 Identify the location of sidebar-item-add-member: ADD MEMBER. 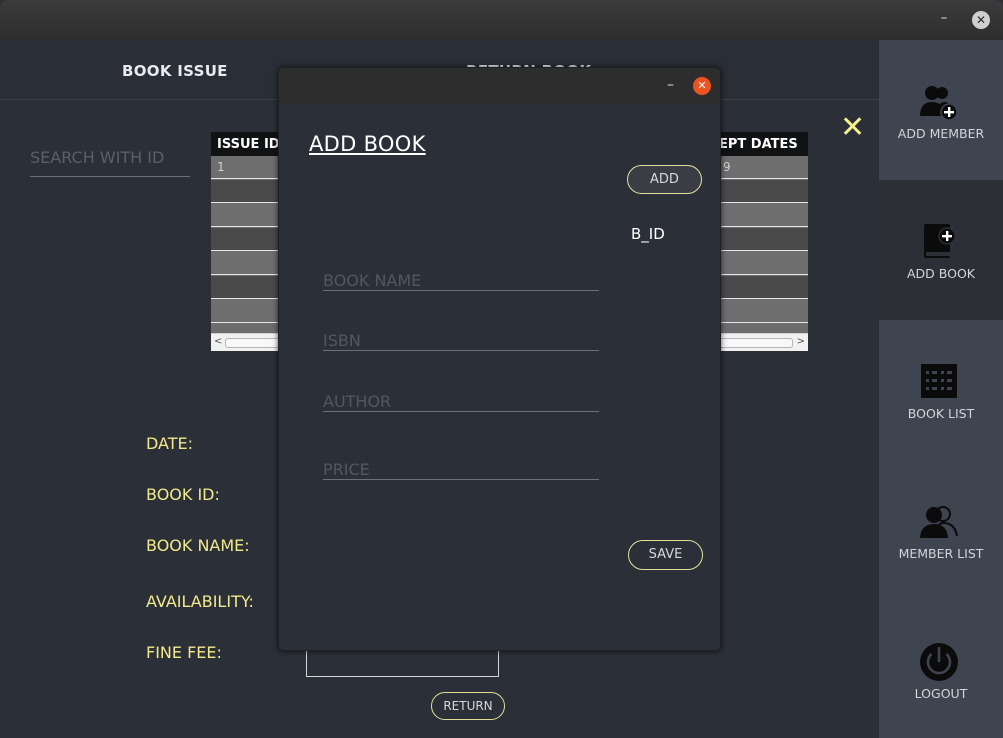
(941, 110).